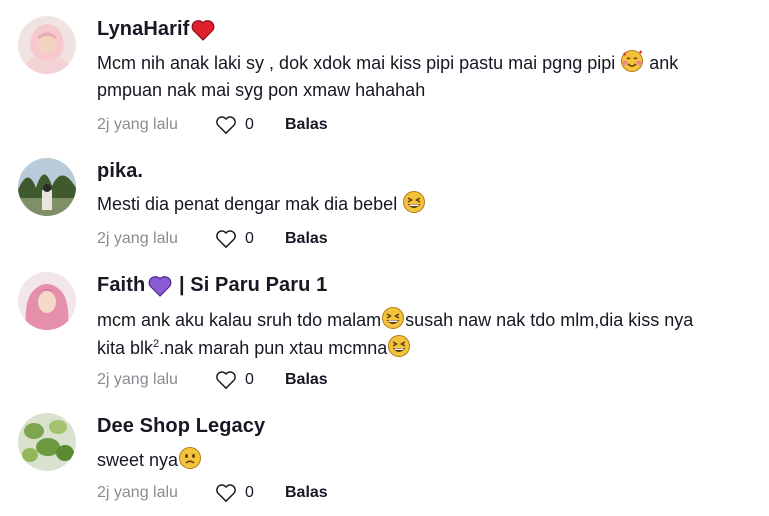 The height and width of the screenshot is (516, 769). What do you see at coordinates (427, 204) in the screenshot?
I see `comment-text: Mesti dia penat dengar mak dia bebel` at bounding box center [427, 204].